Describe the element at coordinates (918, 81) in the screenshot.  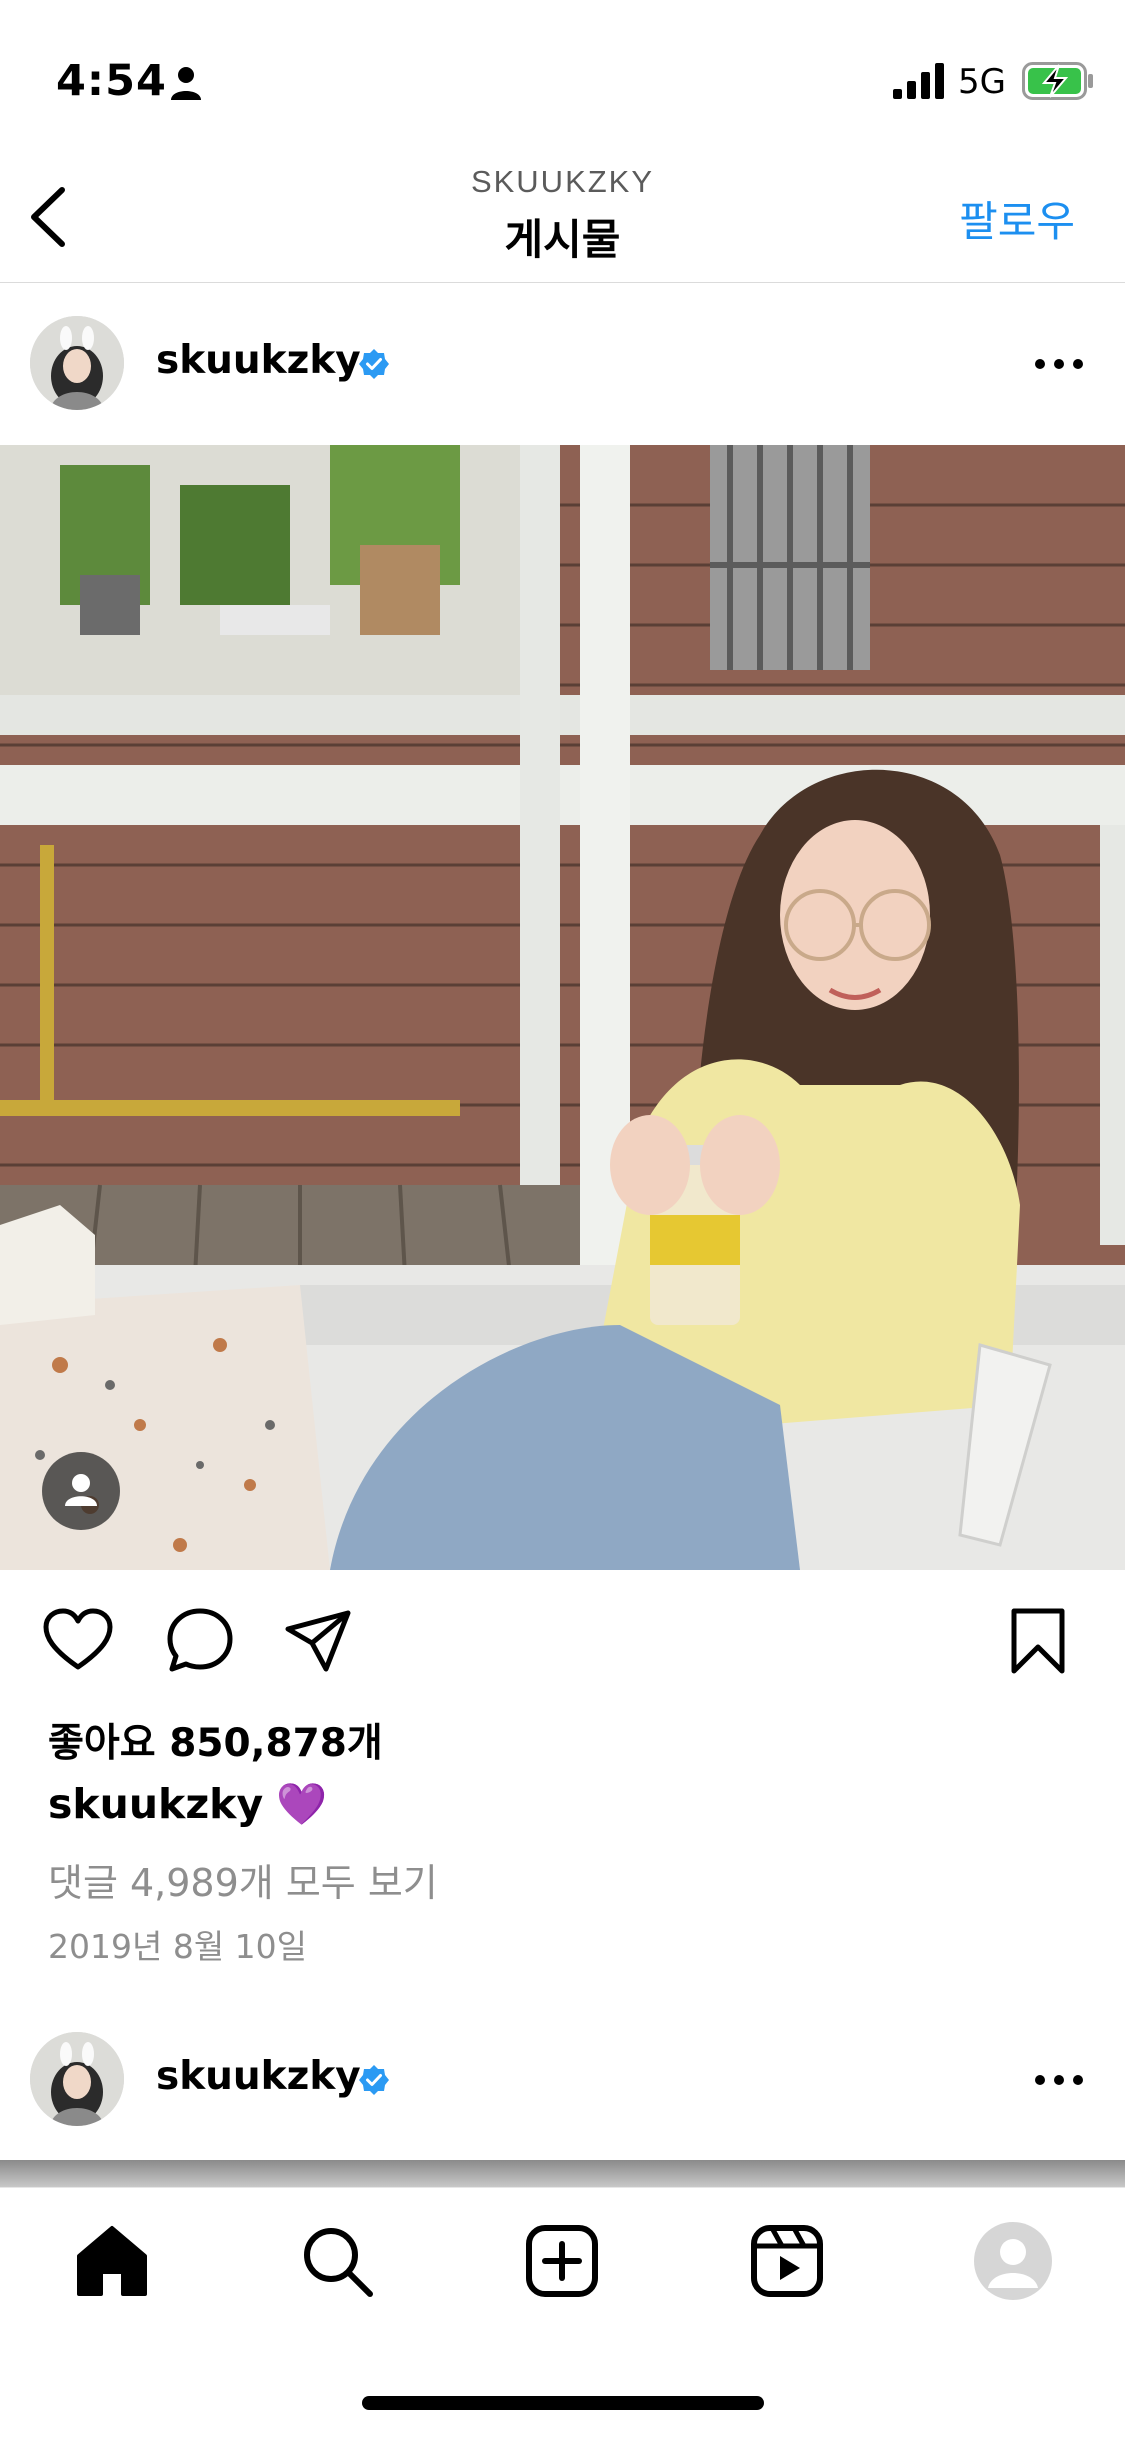
I see `signal-icon` at that location.